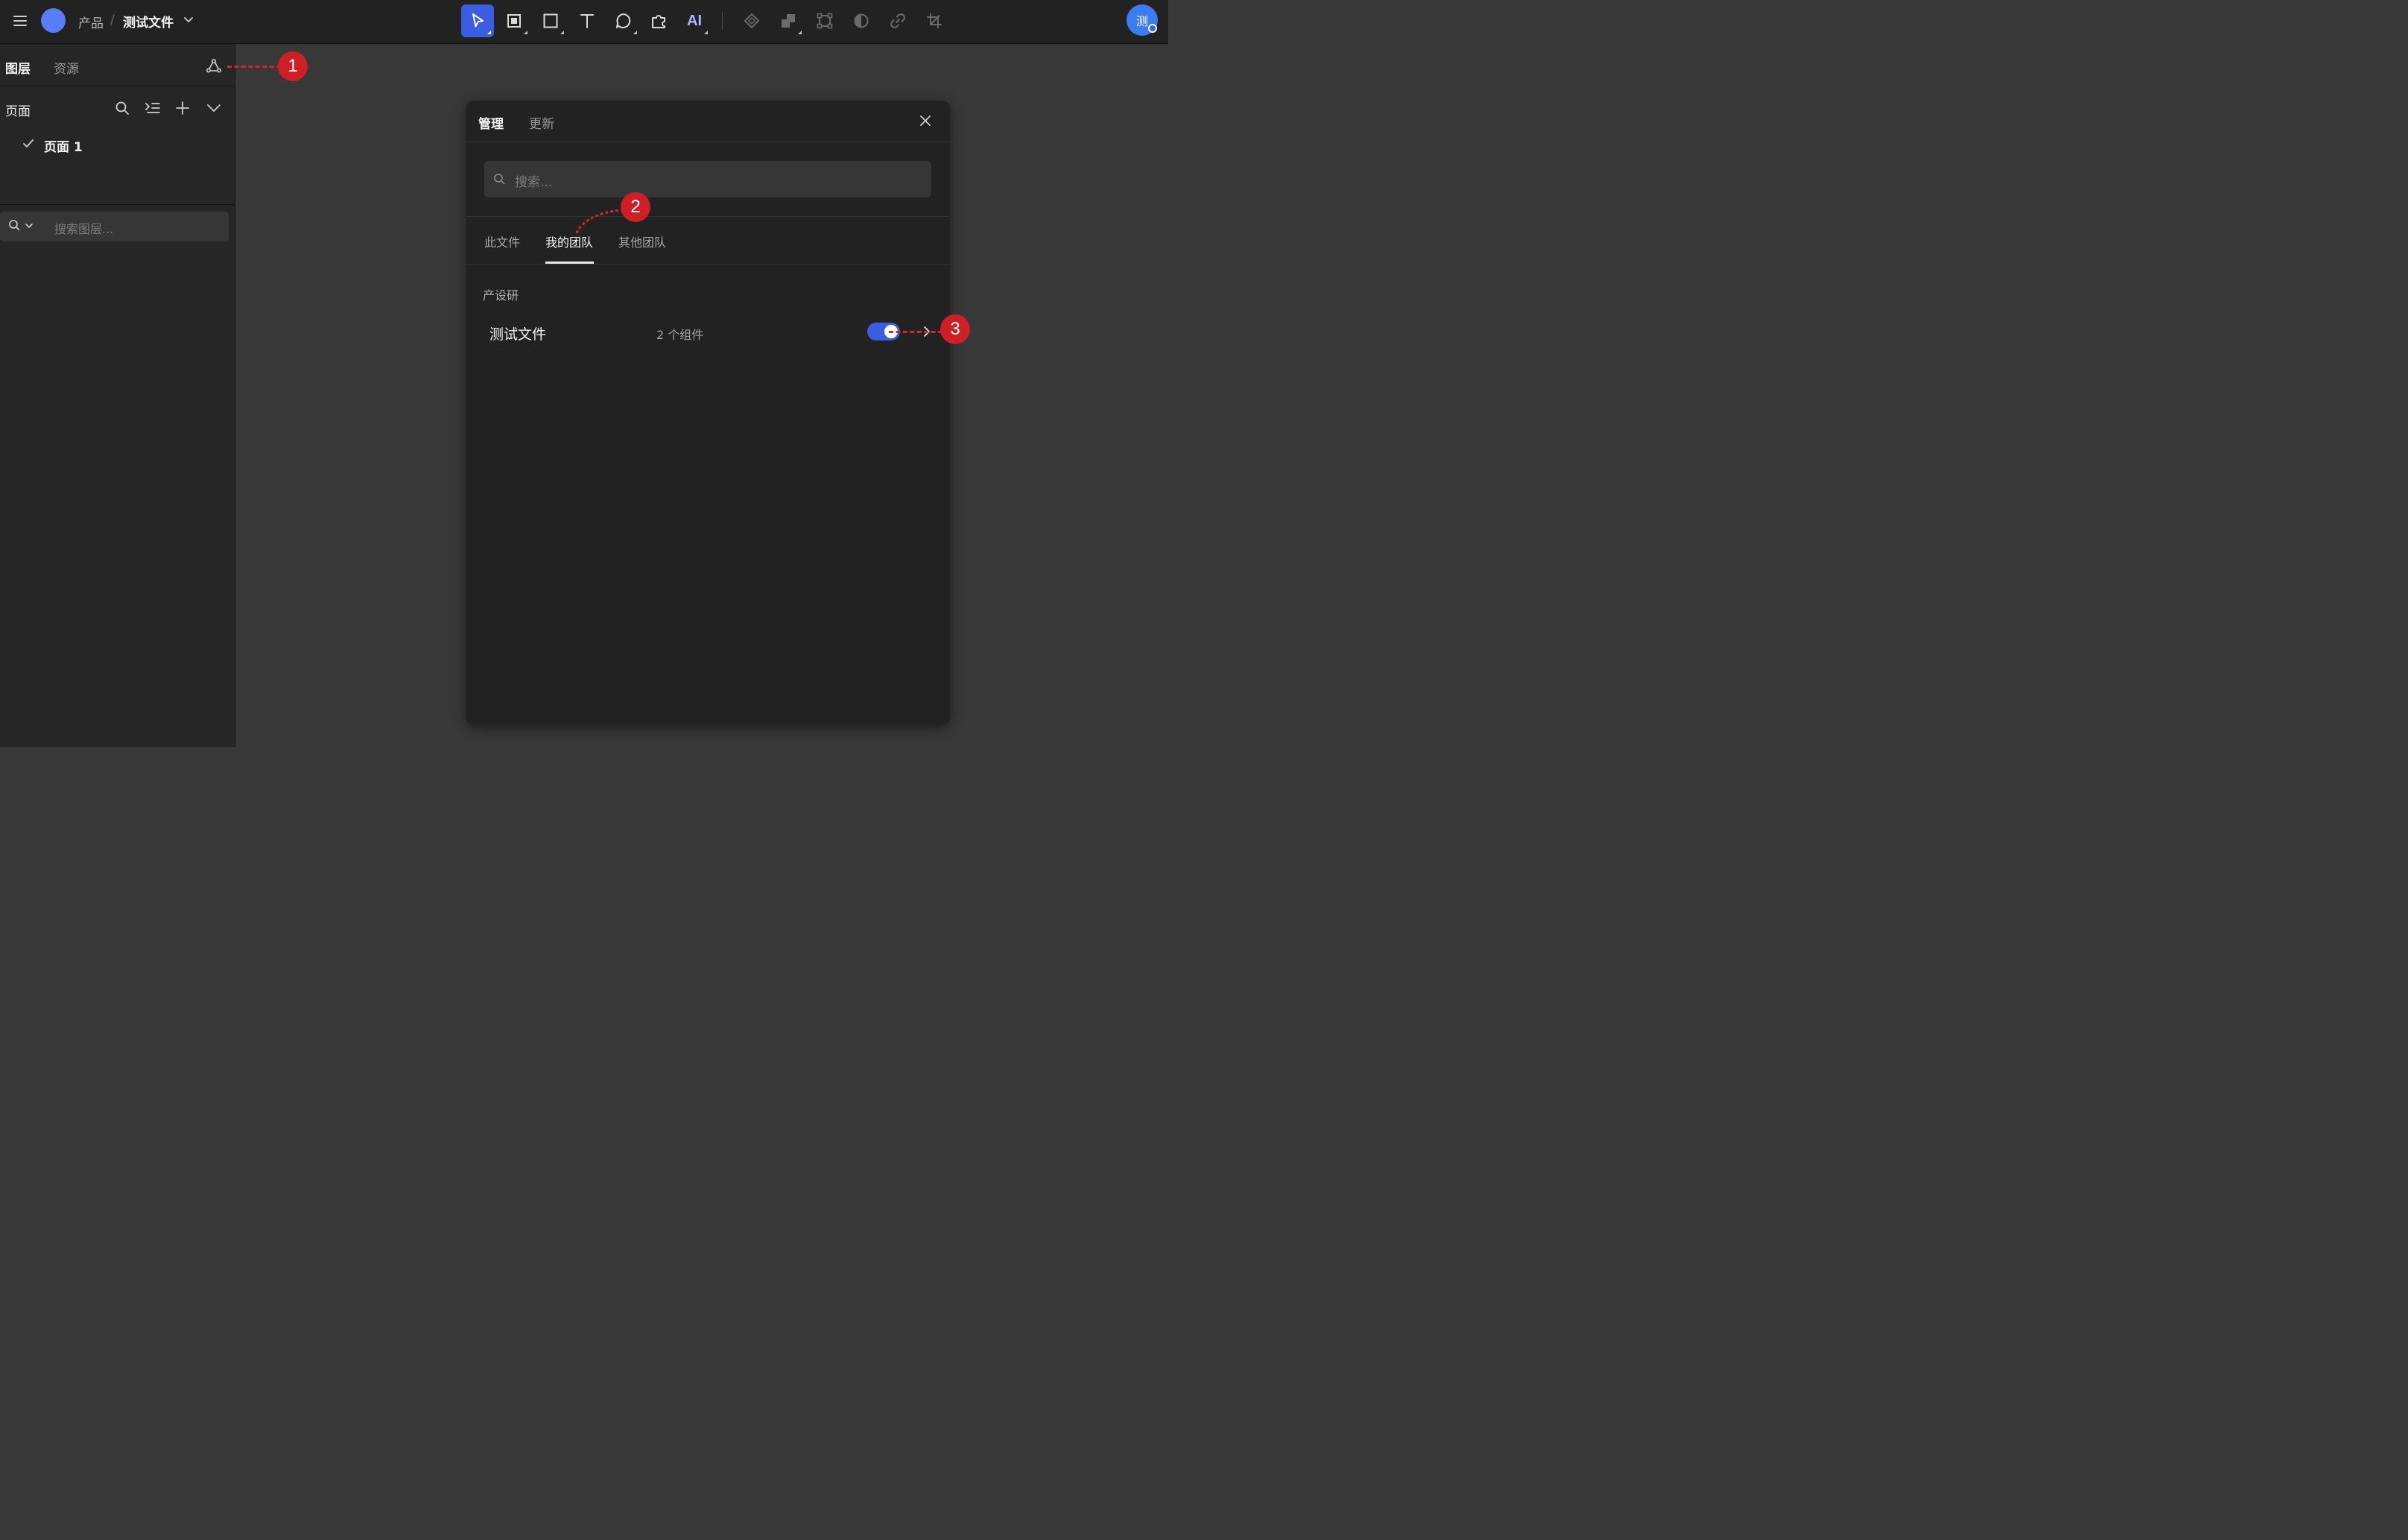 The image size is (2408, 1540). I want to click on ai-label: AI, so click(694, 20).